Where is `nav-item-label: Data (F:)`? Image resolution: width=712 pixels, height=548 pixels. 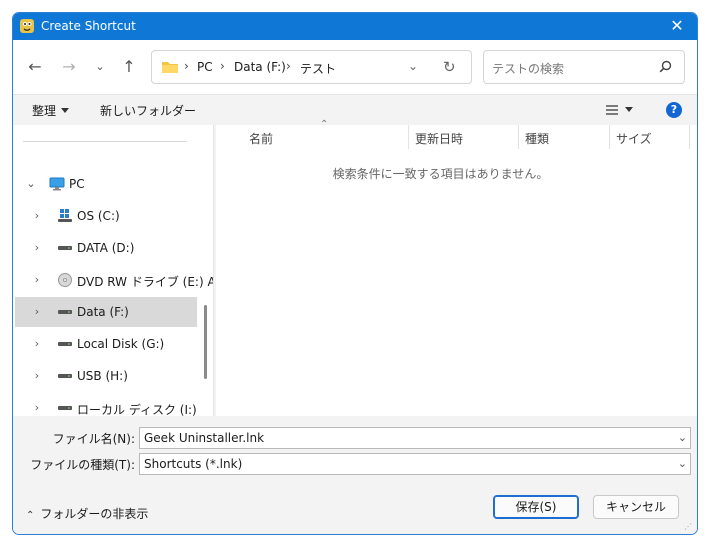
nav-item-label: Data (F:) is located at coordinates (103, 312).